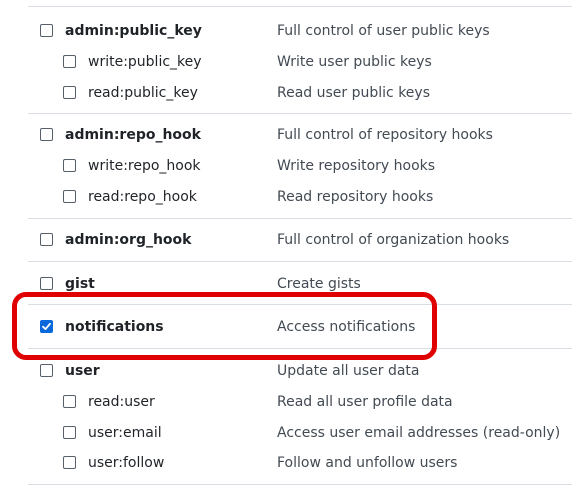  I want to click on scope-description: Full control of user public keys, so click(383, 31).